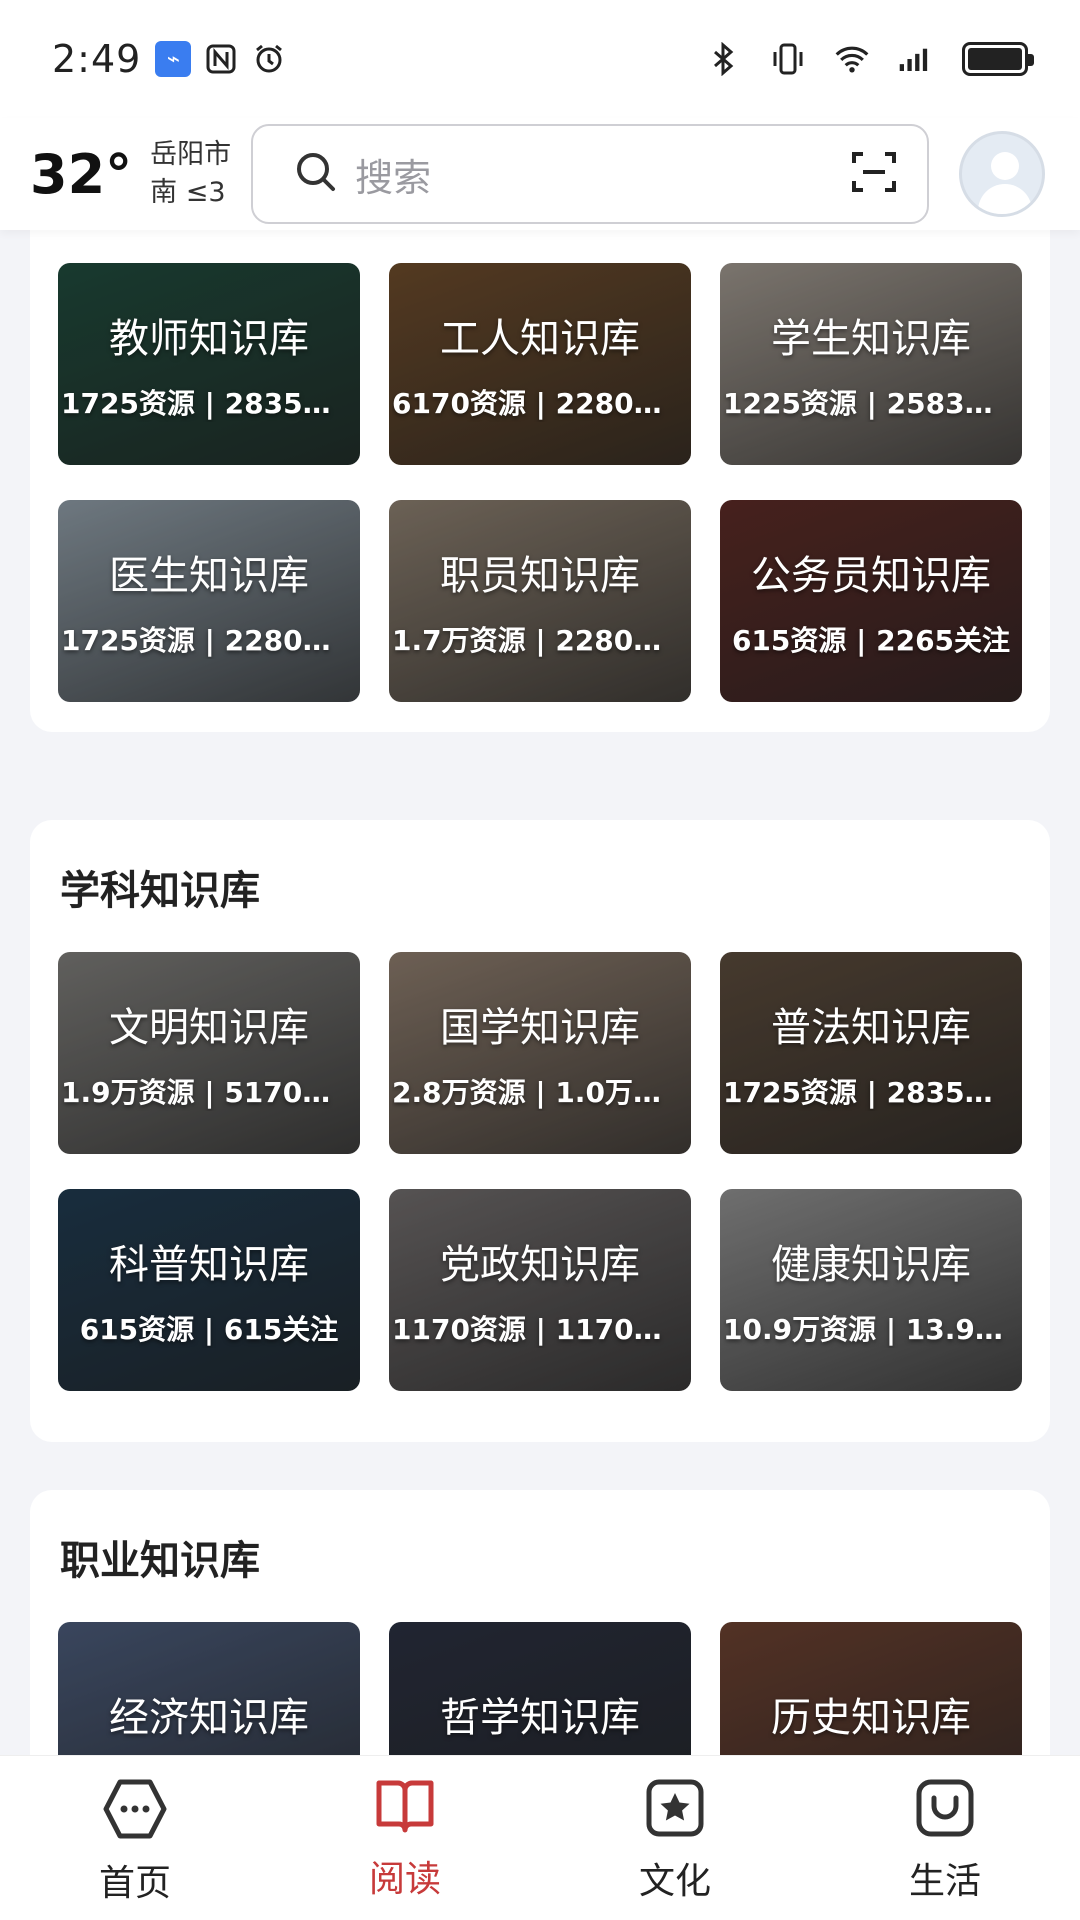 The width and height of the screenshot is (1080, 1920). I want to click on nav-label: 阅读, so click(404, 1879).